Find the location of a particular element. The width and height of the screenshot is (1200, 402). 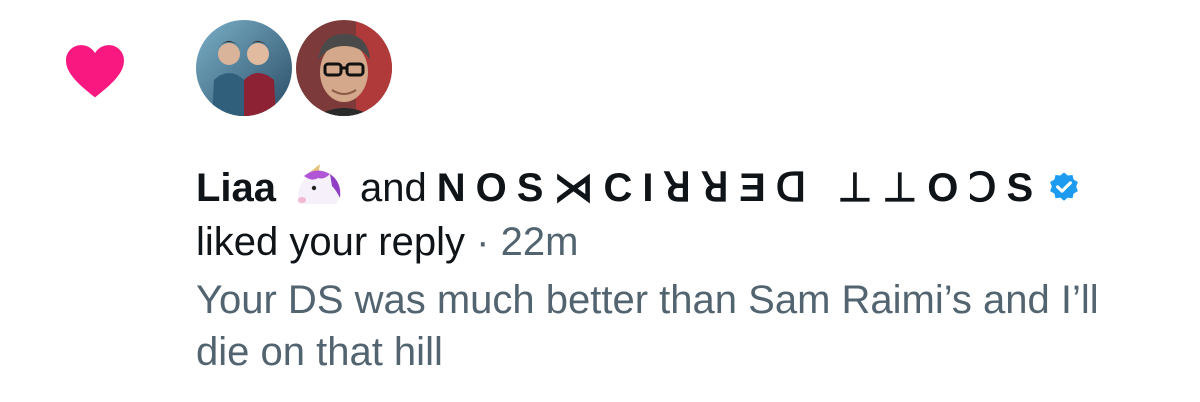

notification-action: liked your reply · 22m is located at coordinates (691, 242).